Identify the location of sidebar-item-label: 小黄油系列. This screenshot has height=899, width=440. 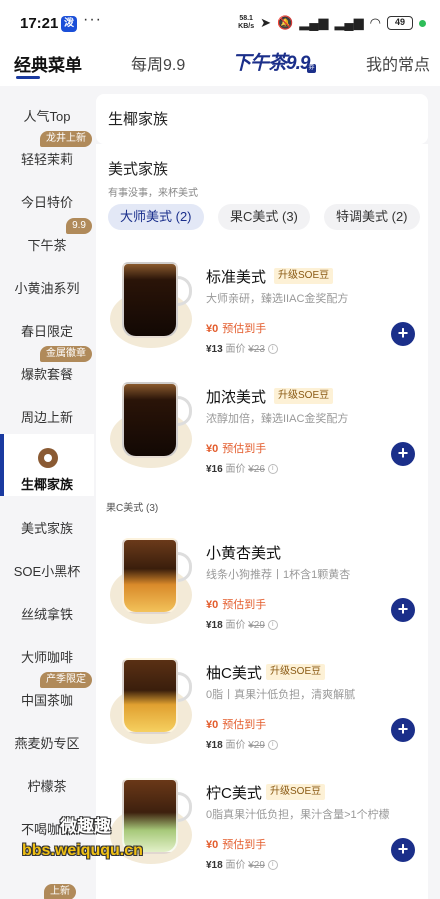
(47, 288).